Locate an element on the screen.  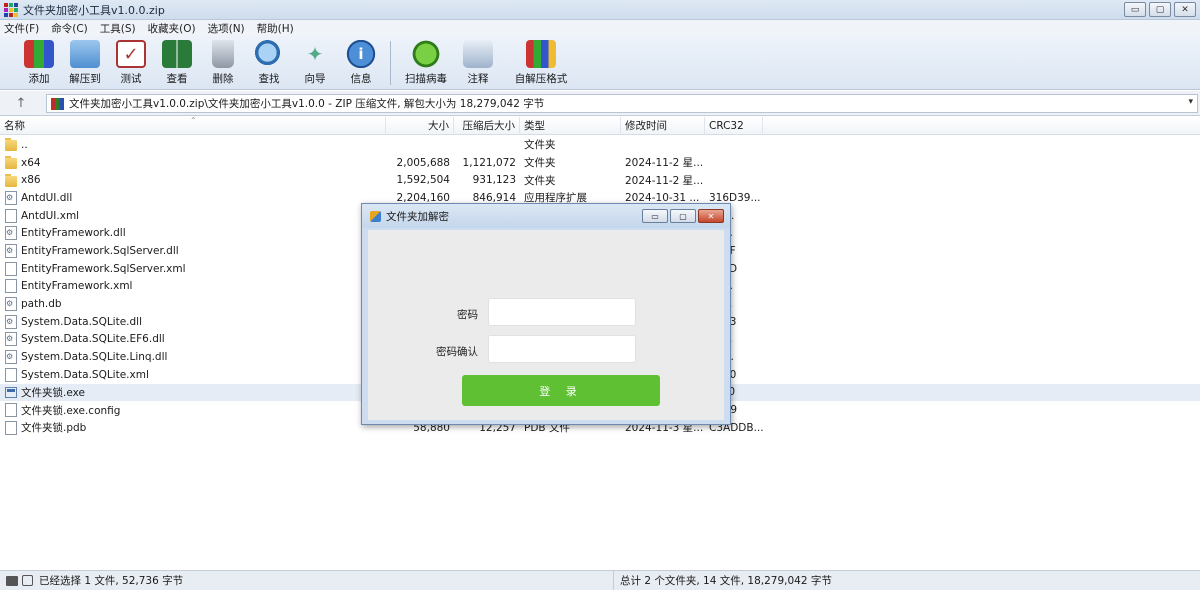
sfx-button: 自解压格式 is located at coordinates (541, 61).